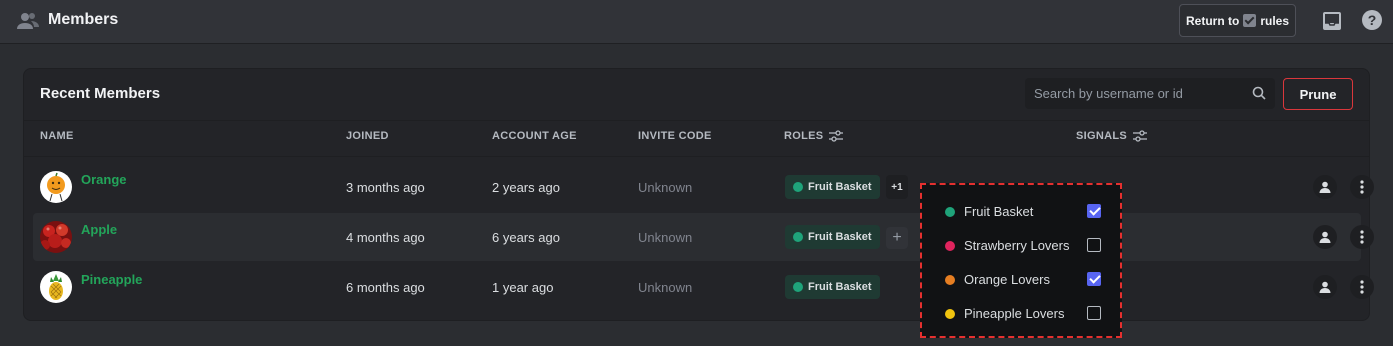 Image resolution: width=1393 pixels, height=346 pixels. What do you see at coordinates (1372, 20) in the screenshot?
I see `help-icon: ?` at bounding box center [1372, 20].